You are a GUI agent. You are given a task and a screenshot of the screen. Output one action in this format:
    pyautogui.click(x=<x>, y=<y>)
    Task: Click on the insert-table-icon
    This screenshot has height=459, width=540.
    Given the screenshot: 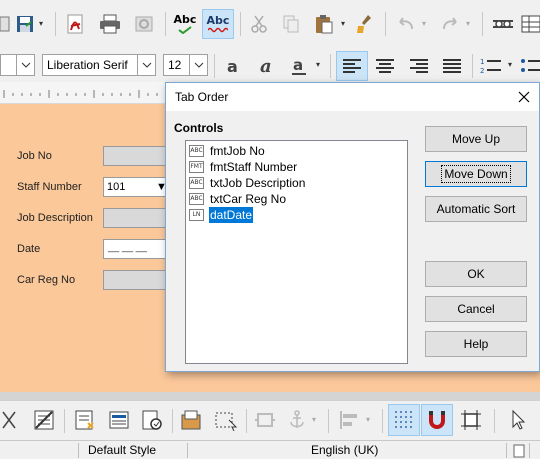 What is the action you would take?
    pyautogui.click(x=530, y=24)
    